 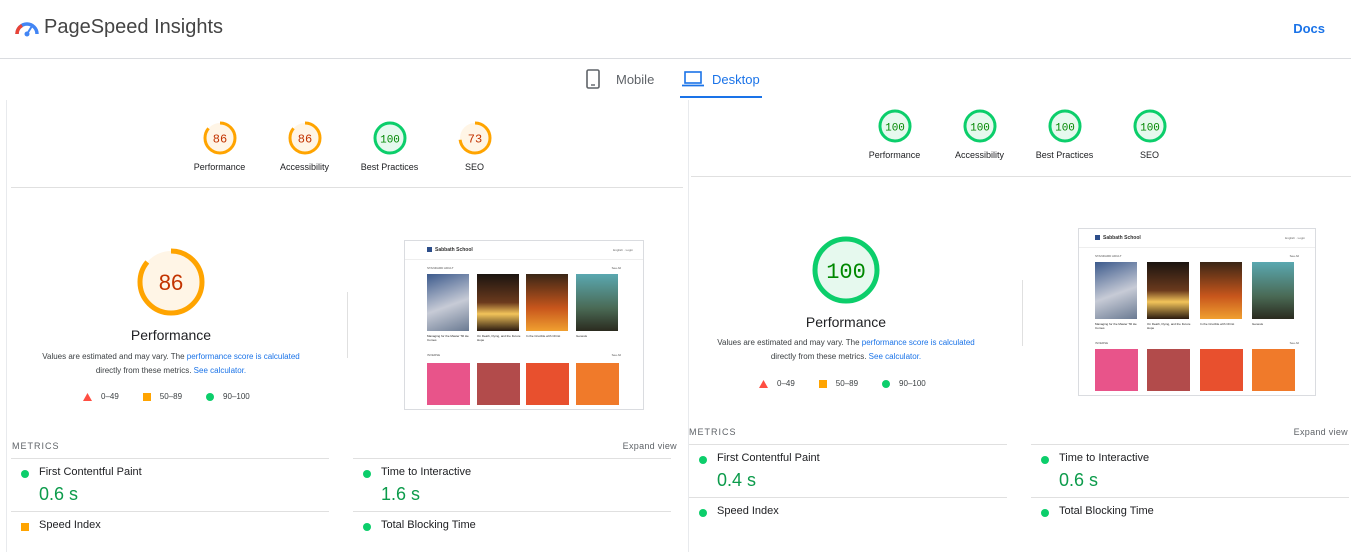 I want to click on score-ring: 73, so click(x=474, y=138).